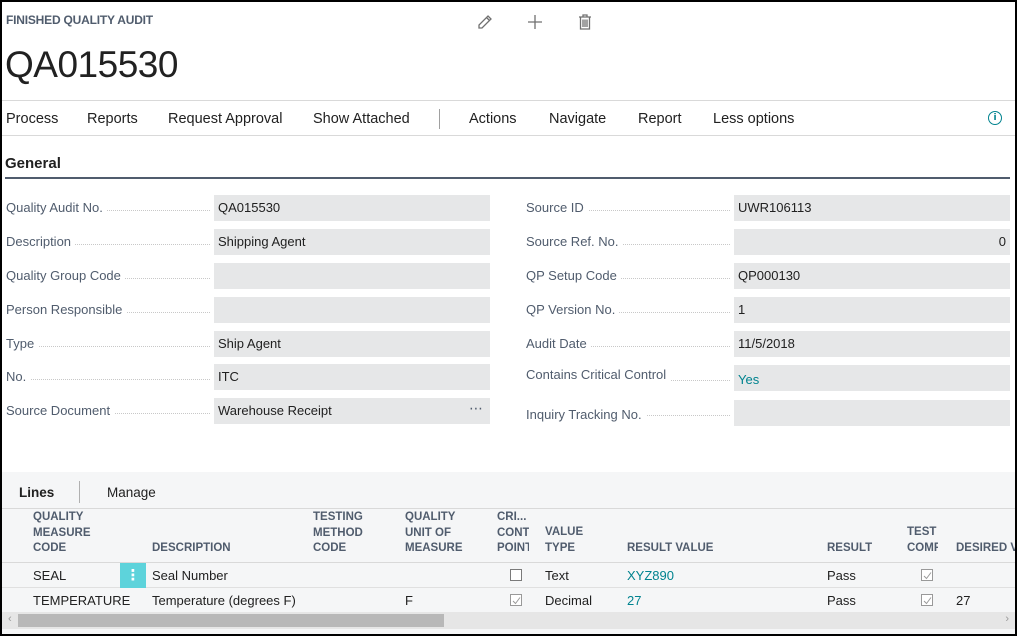 This screenshot has height=636, width=1017. I want to click on quality-group-code-input, so click(352, 276).